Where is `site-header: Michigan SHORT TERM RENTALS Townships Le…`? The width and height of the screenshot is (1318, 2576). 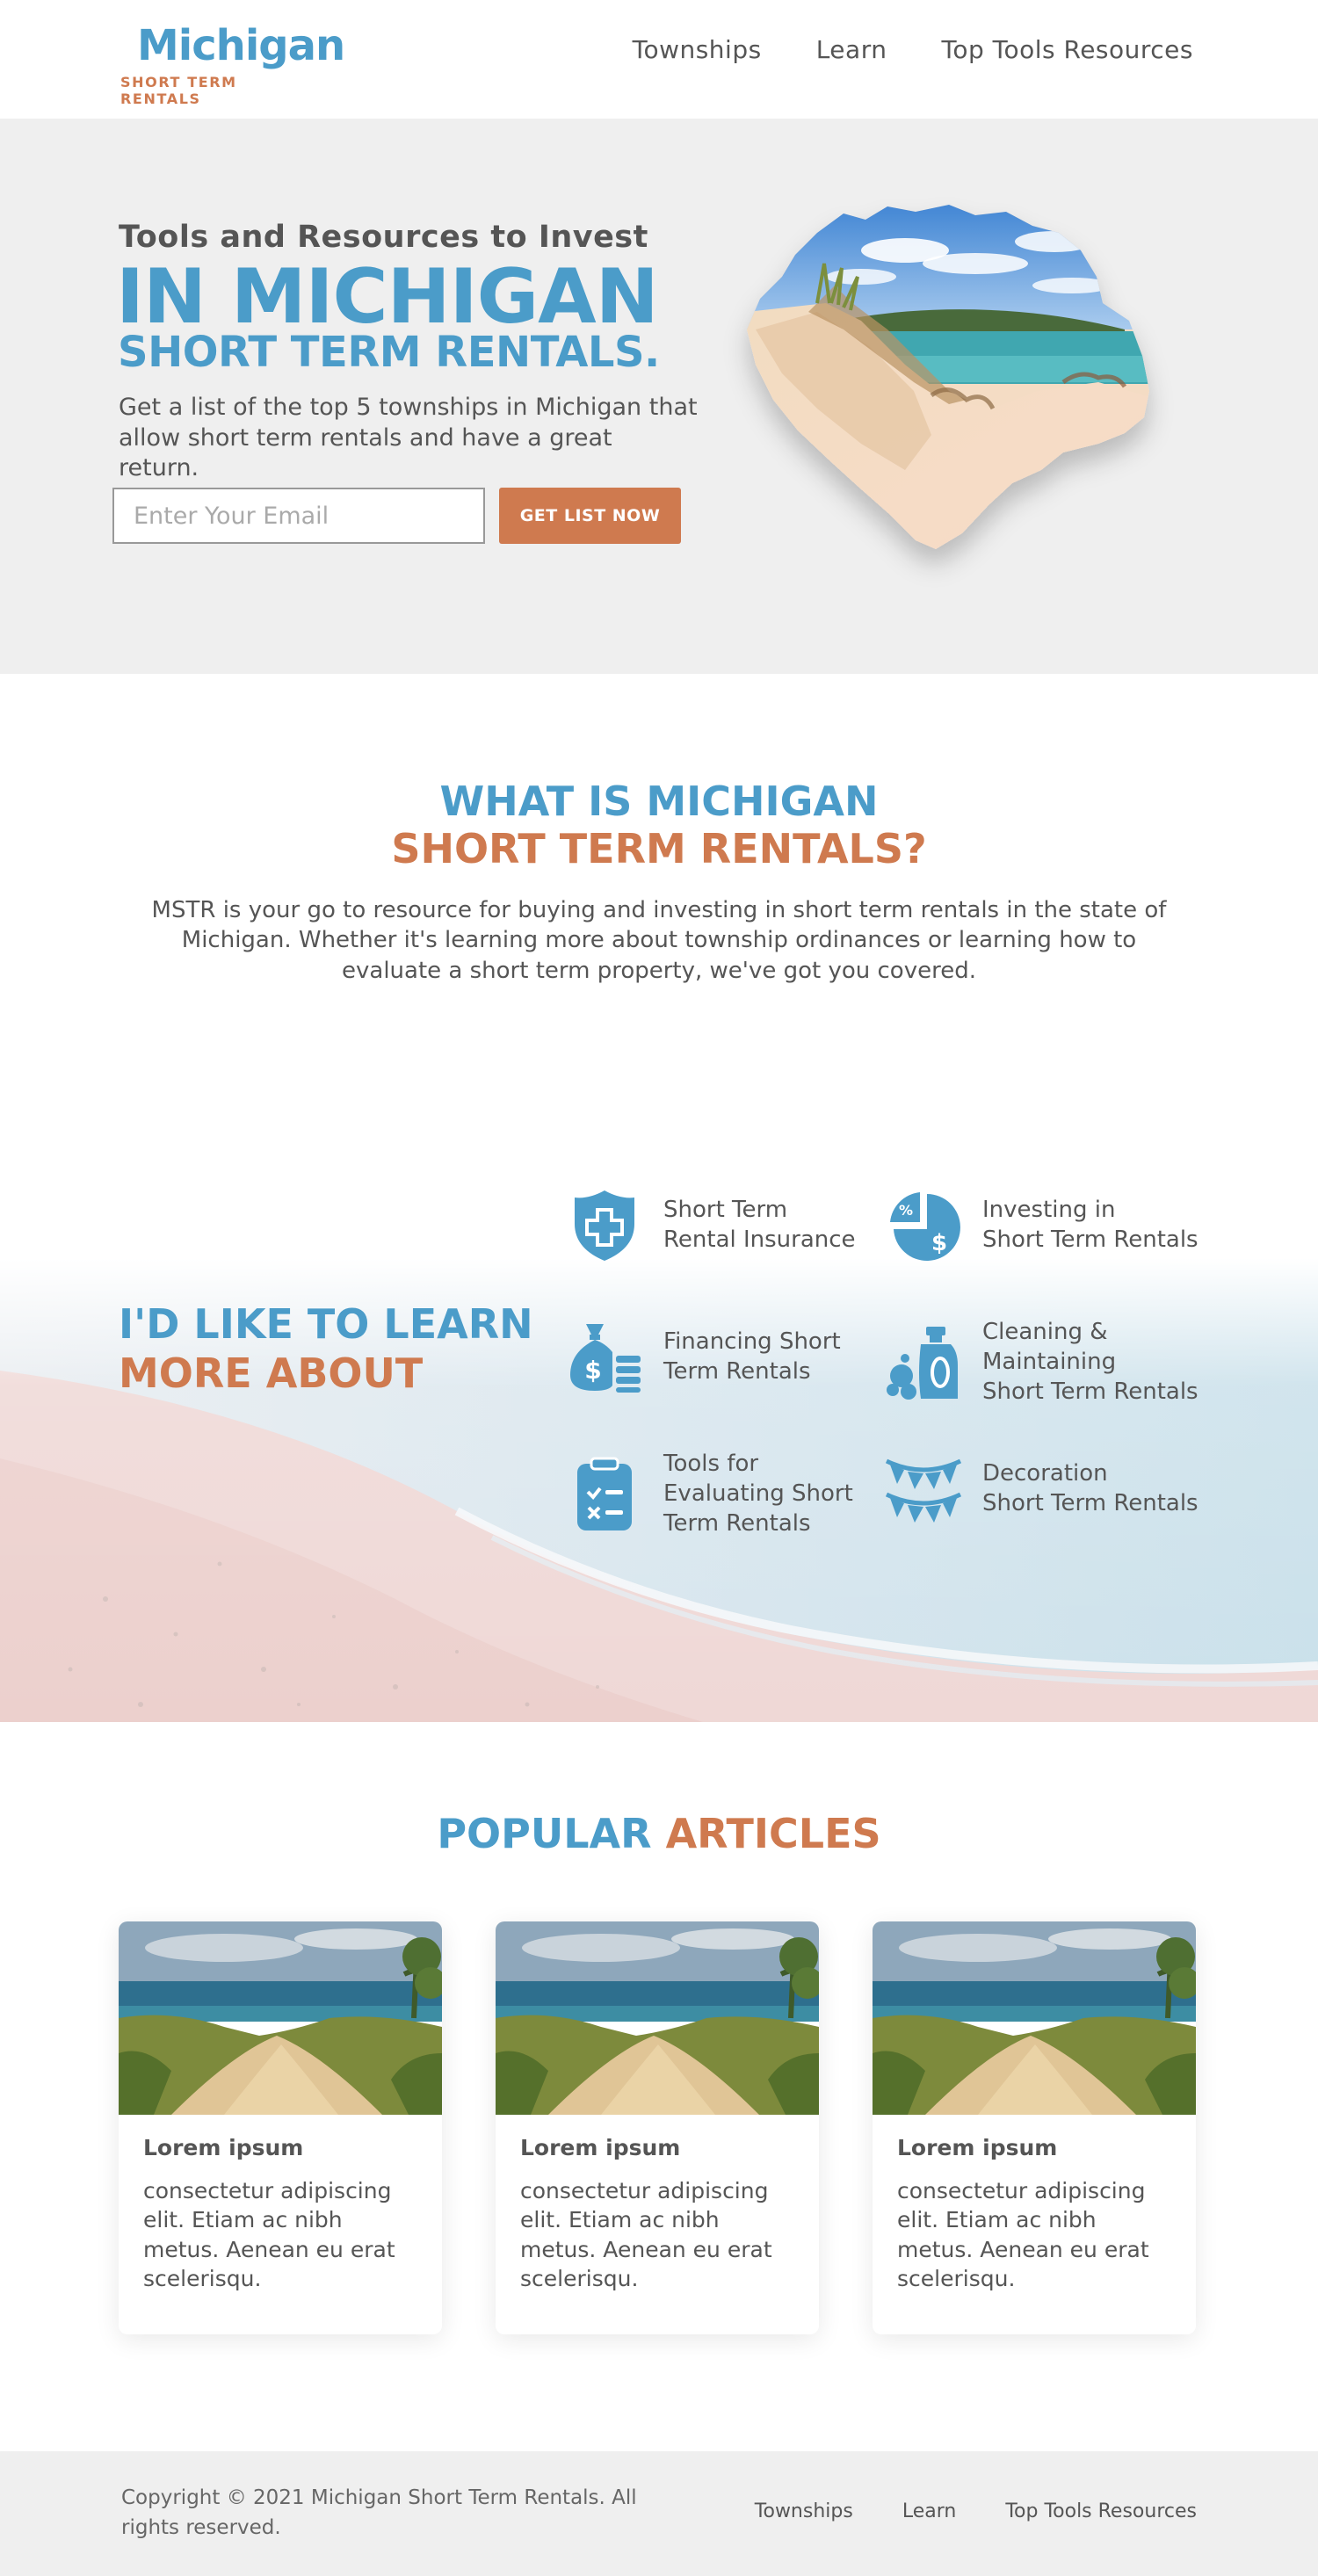
site-header: Michigan SHORT TERM RENTALS Townships Le… is located at coordinates (659, 59).